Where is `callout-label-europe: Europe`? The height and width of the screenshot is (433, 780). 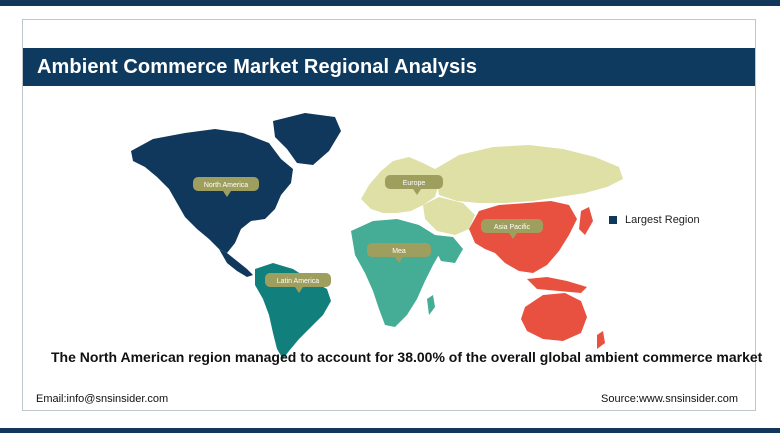
callout-label-europe: Europe is located at coordinates (414, 183).